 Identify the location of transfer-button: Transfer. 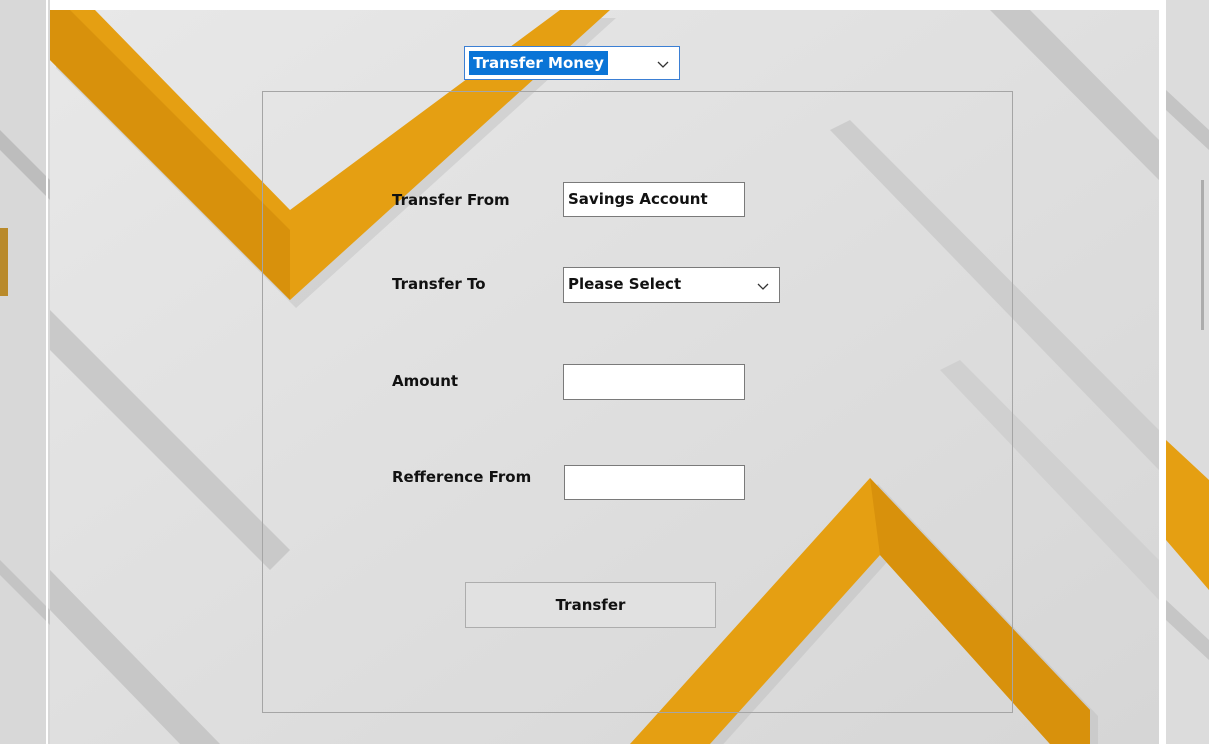
(590, 605).